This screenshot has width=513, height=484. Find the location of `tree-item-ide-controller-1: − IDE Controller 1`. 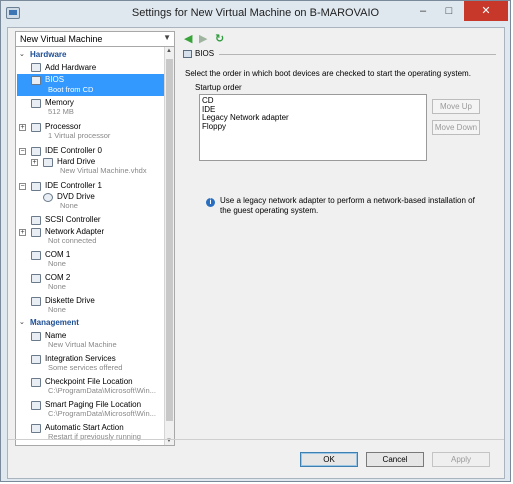

tree-item-ide-controller-1: − IDE Controller 1 is located at coordinates (91, 186).